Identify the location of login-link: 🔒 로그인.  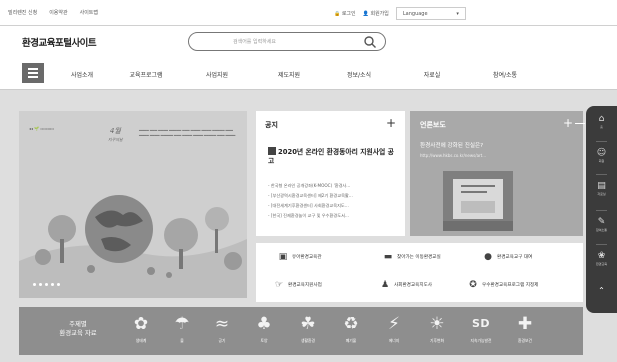
(345, 13).